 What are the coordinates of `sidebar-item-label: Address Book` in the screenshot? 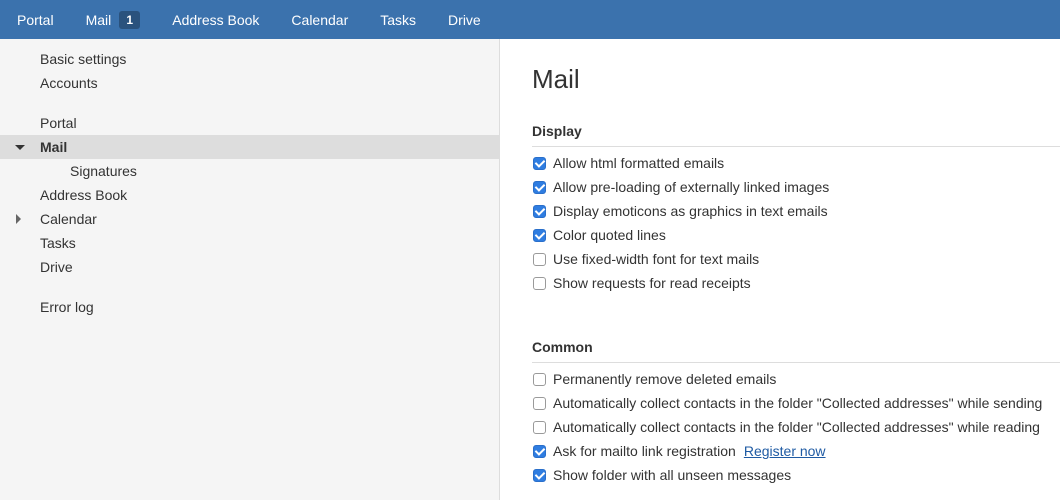 It's located at (84, 195).